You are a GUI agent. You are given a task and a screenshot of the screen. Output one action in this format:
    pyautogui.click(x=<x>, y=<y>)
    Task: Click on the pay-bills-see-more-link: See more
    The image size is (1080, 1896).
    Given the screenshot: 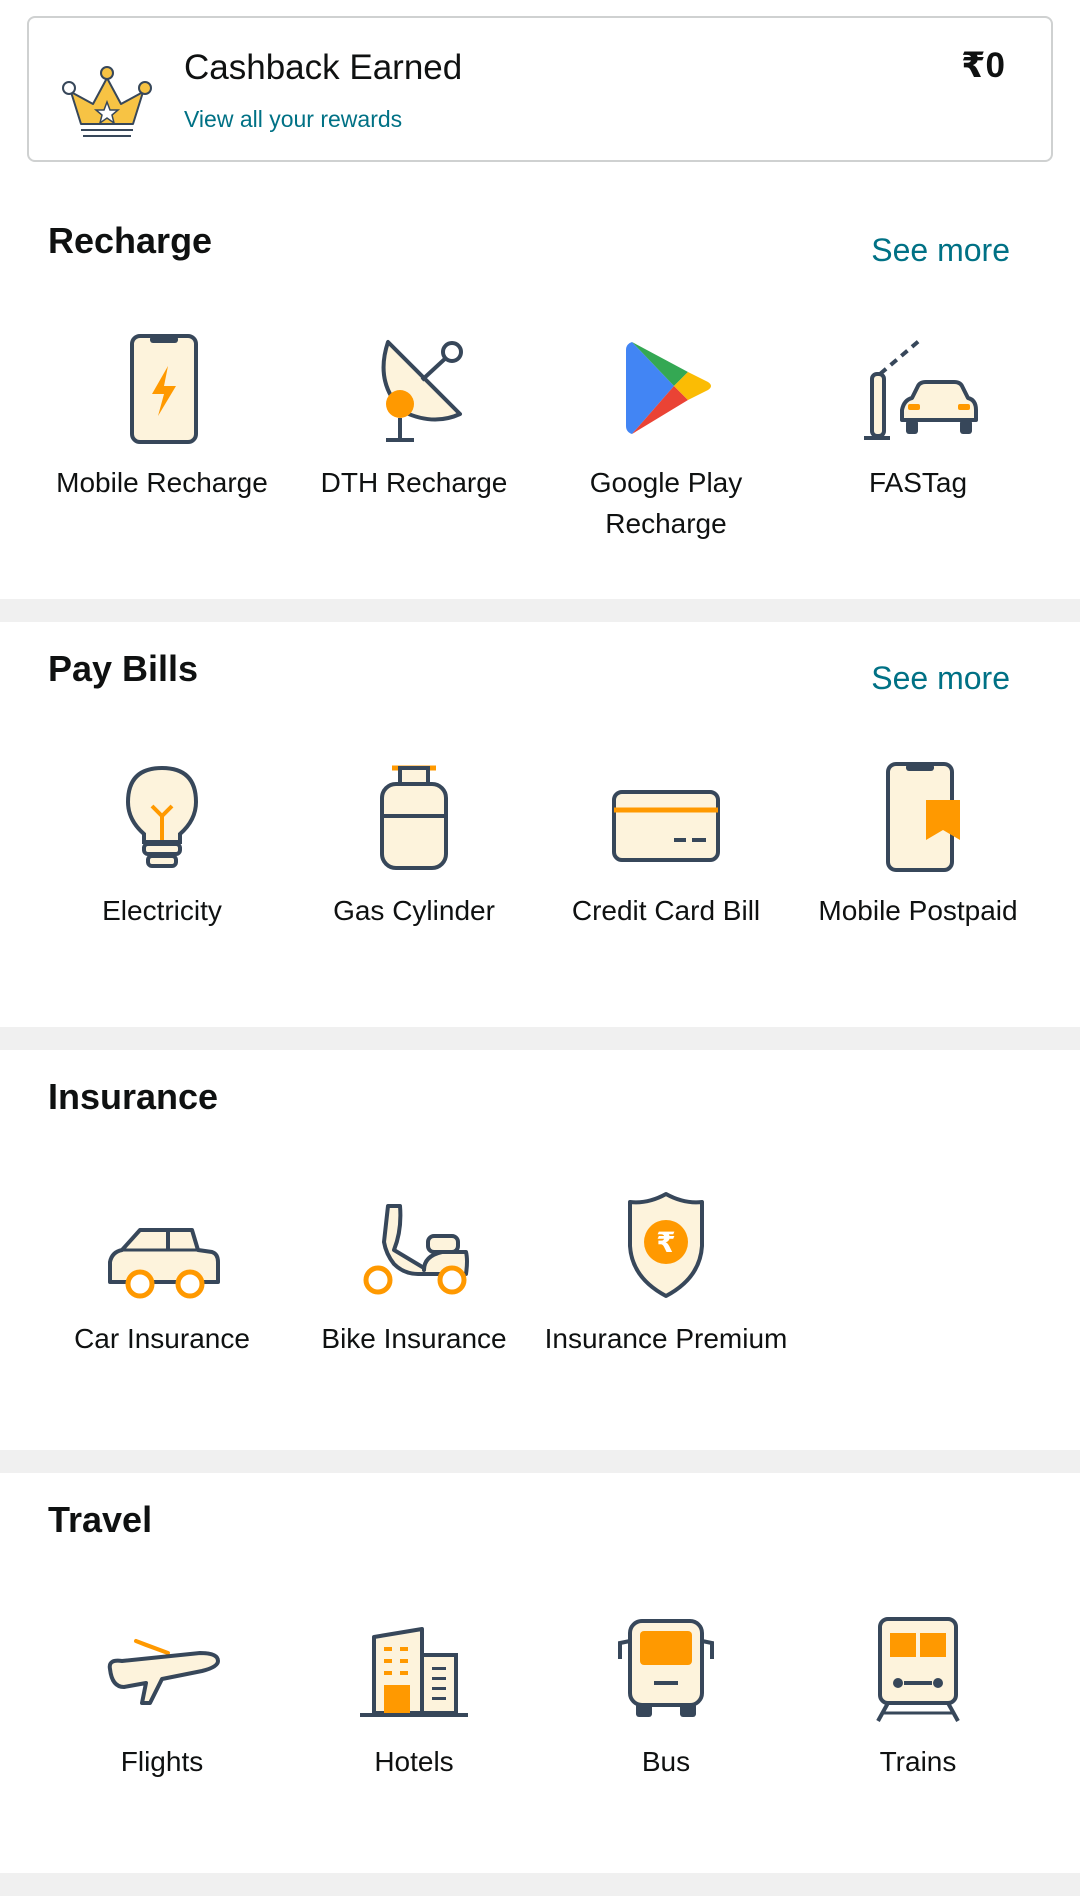 What is the action you would take?
    pyautogui.click(x=940, y=678)
    